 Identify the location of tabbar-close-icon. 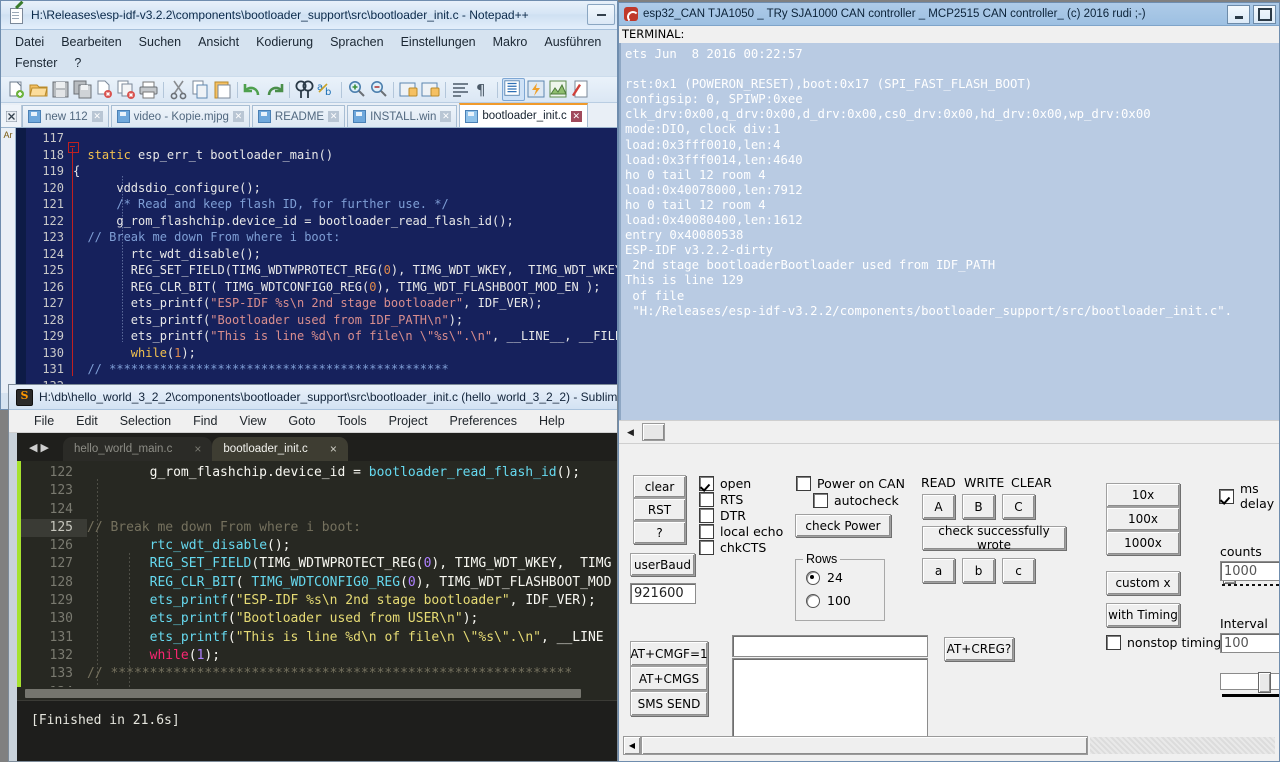
(11, 116).